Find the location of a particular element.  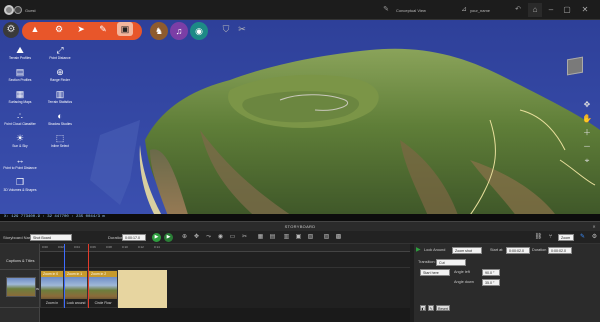

tool-layers: ▣ is located at coordinates (125, 29).